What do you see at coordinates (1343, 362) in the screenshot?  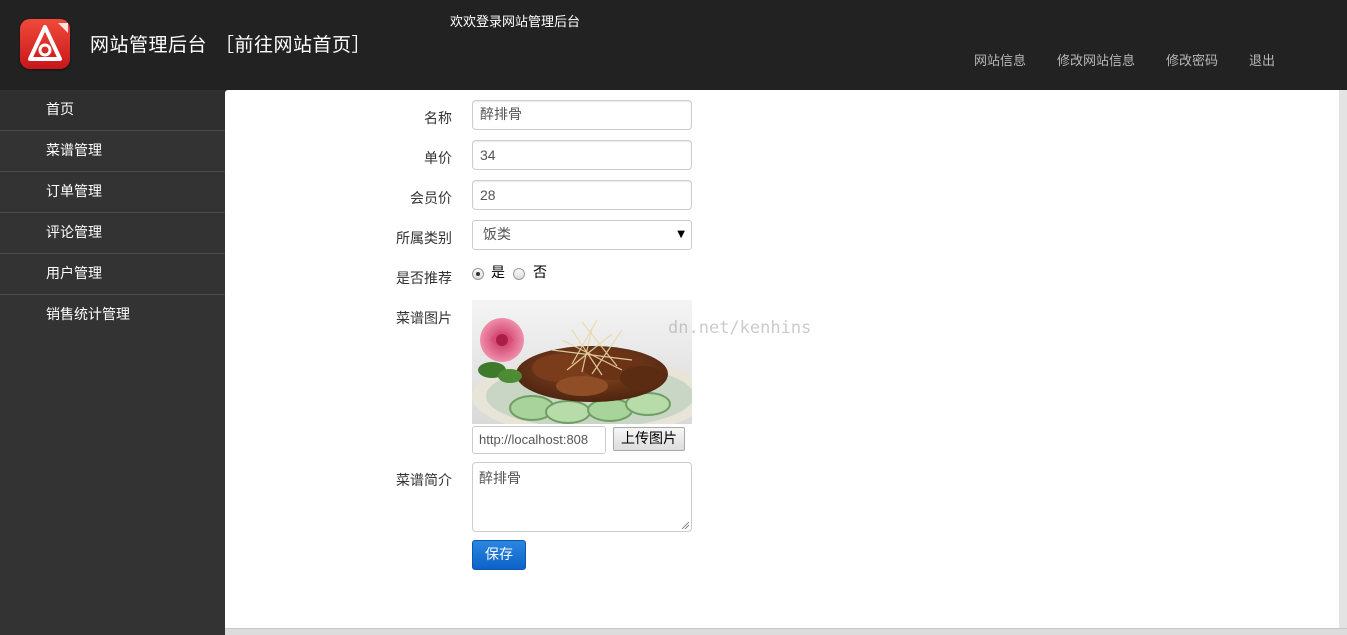 I see `scrollbar-track` at bounding box center [1343, 362].